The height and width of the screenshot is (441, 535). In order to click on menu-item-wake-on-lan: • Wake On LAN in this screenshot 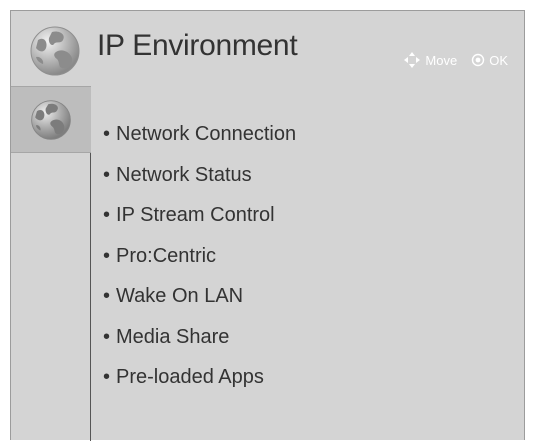, I will do `click(199, 302)`.